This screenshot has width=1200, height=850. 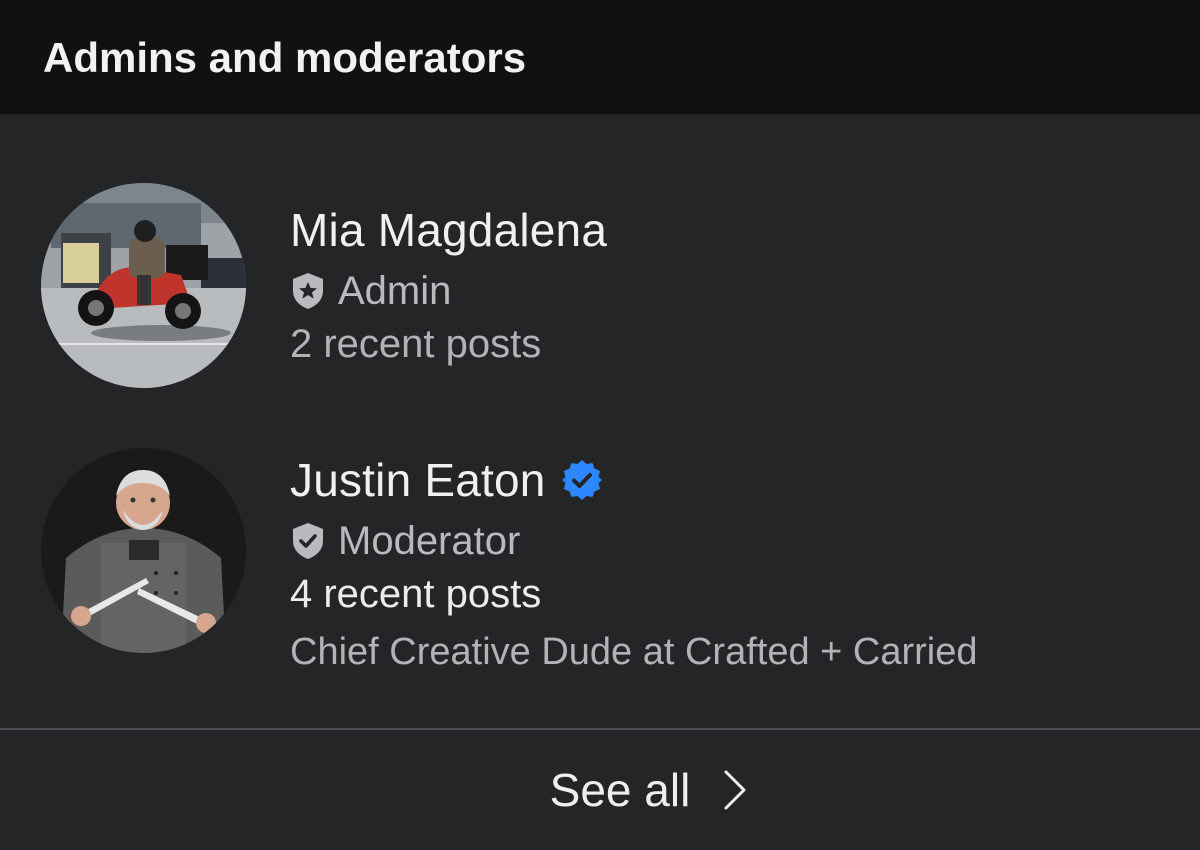 I want to click on panel-title: Admins and moderators, so click(x=285, y=57).